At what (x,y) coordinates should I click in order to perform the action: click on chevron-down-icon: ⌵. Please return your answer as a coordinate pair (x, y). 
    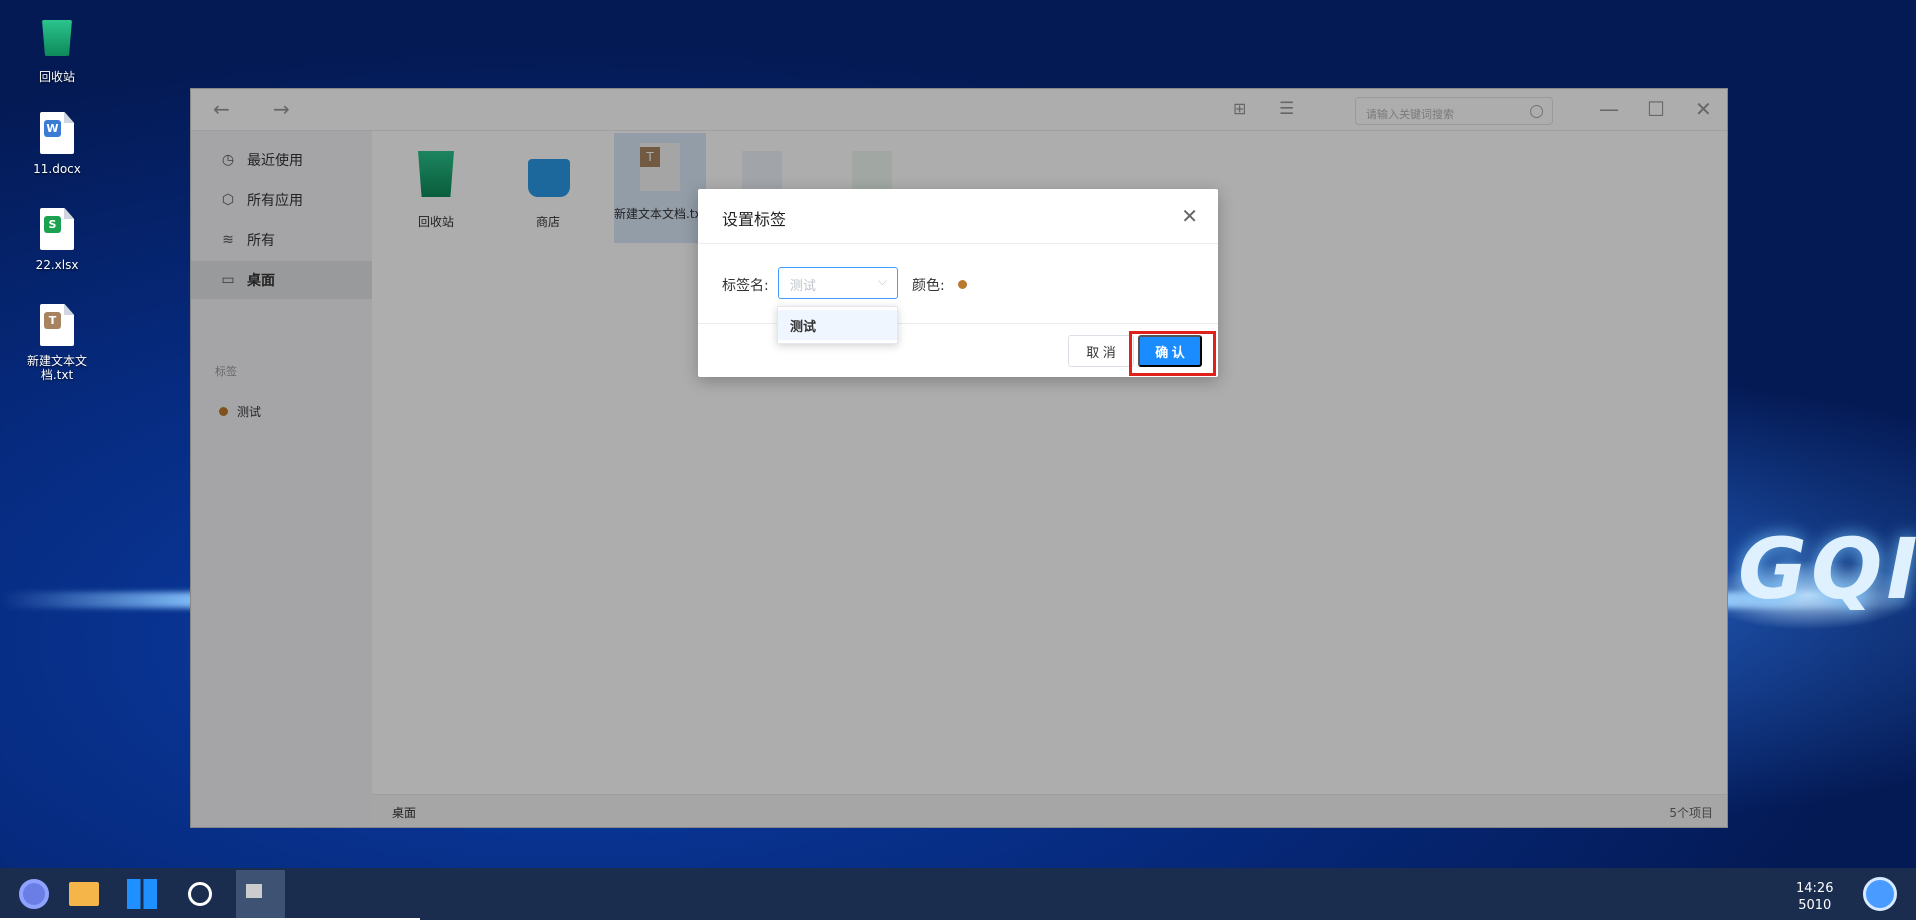
    Looking at the image, I should click on (882, 281).